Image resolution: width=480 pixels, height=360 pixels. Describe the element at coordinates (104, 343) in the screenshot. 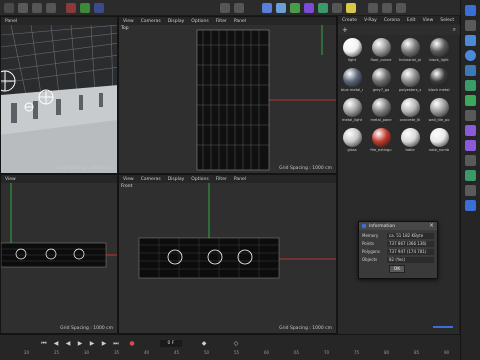

I see `next-key-icon: ▶` at that location.